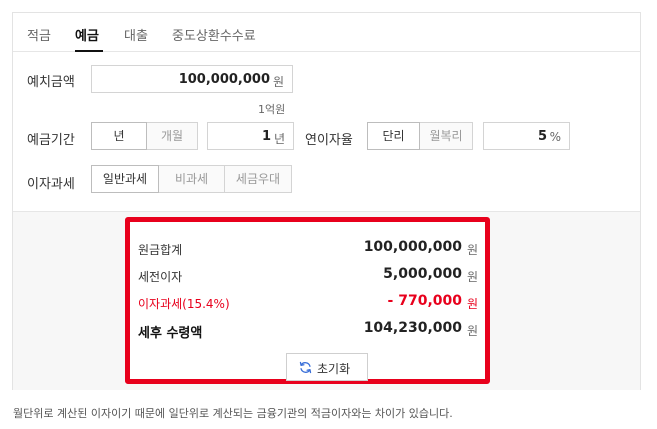 This screenshot has height=429, width=657. I want to click on result-row-pretax-interest: 세전이자 5,000,000 원, so click(308, 276).